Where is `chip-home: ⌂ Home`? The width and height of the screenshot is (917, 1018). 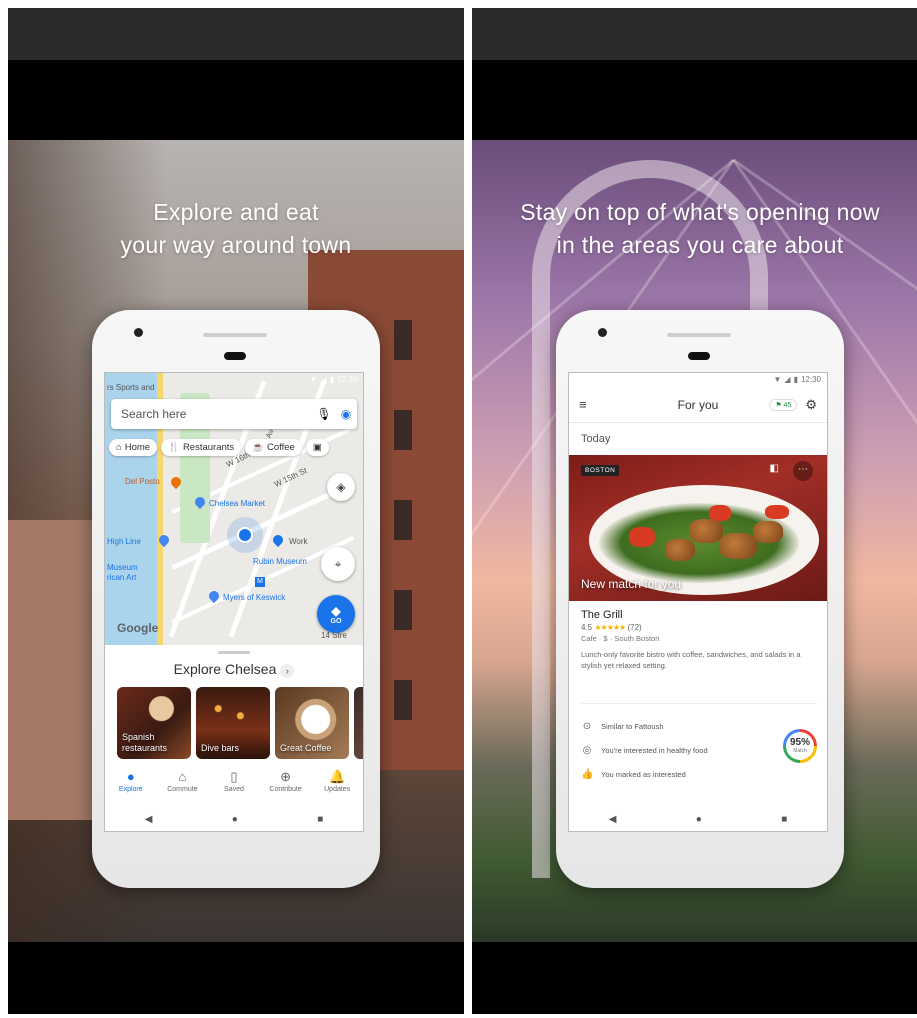
chip-home: ⌂ Home is located at coordinates (133, 447).